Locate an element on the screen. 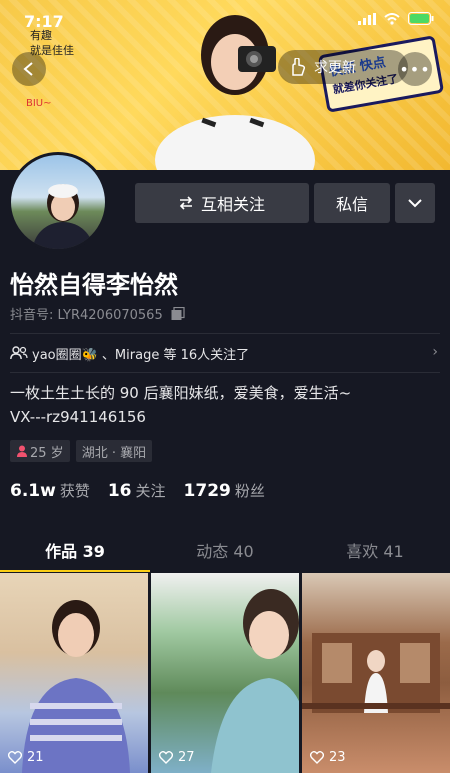  profile-tabs: 作品 39 动态 40 喜欢 41 is located at coordinates (225, 550).